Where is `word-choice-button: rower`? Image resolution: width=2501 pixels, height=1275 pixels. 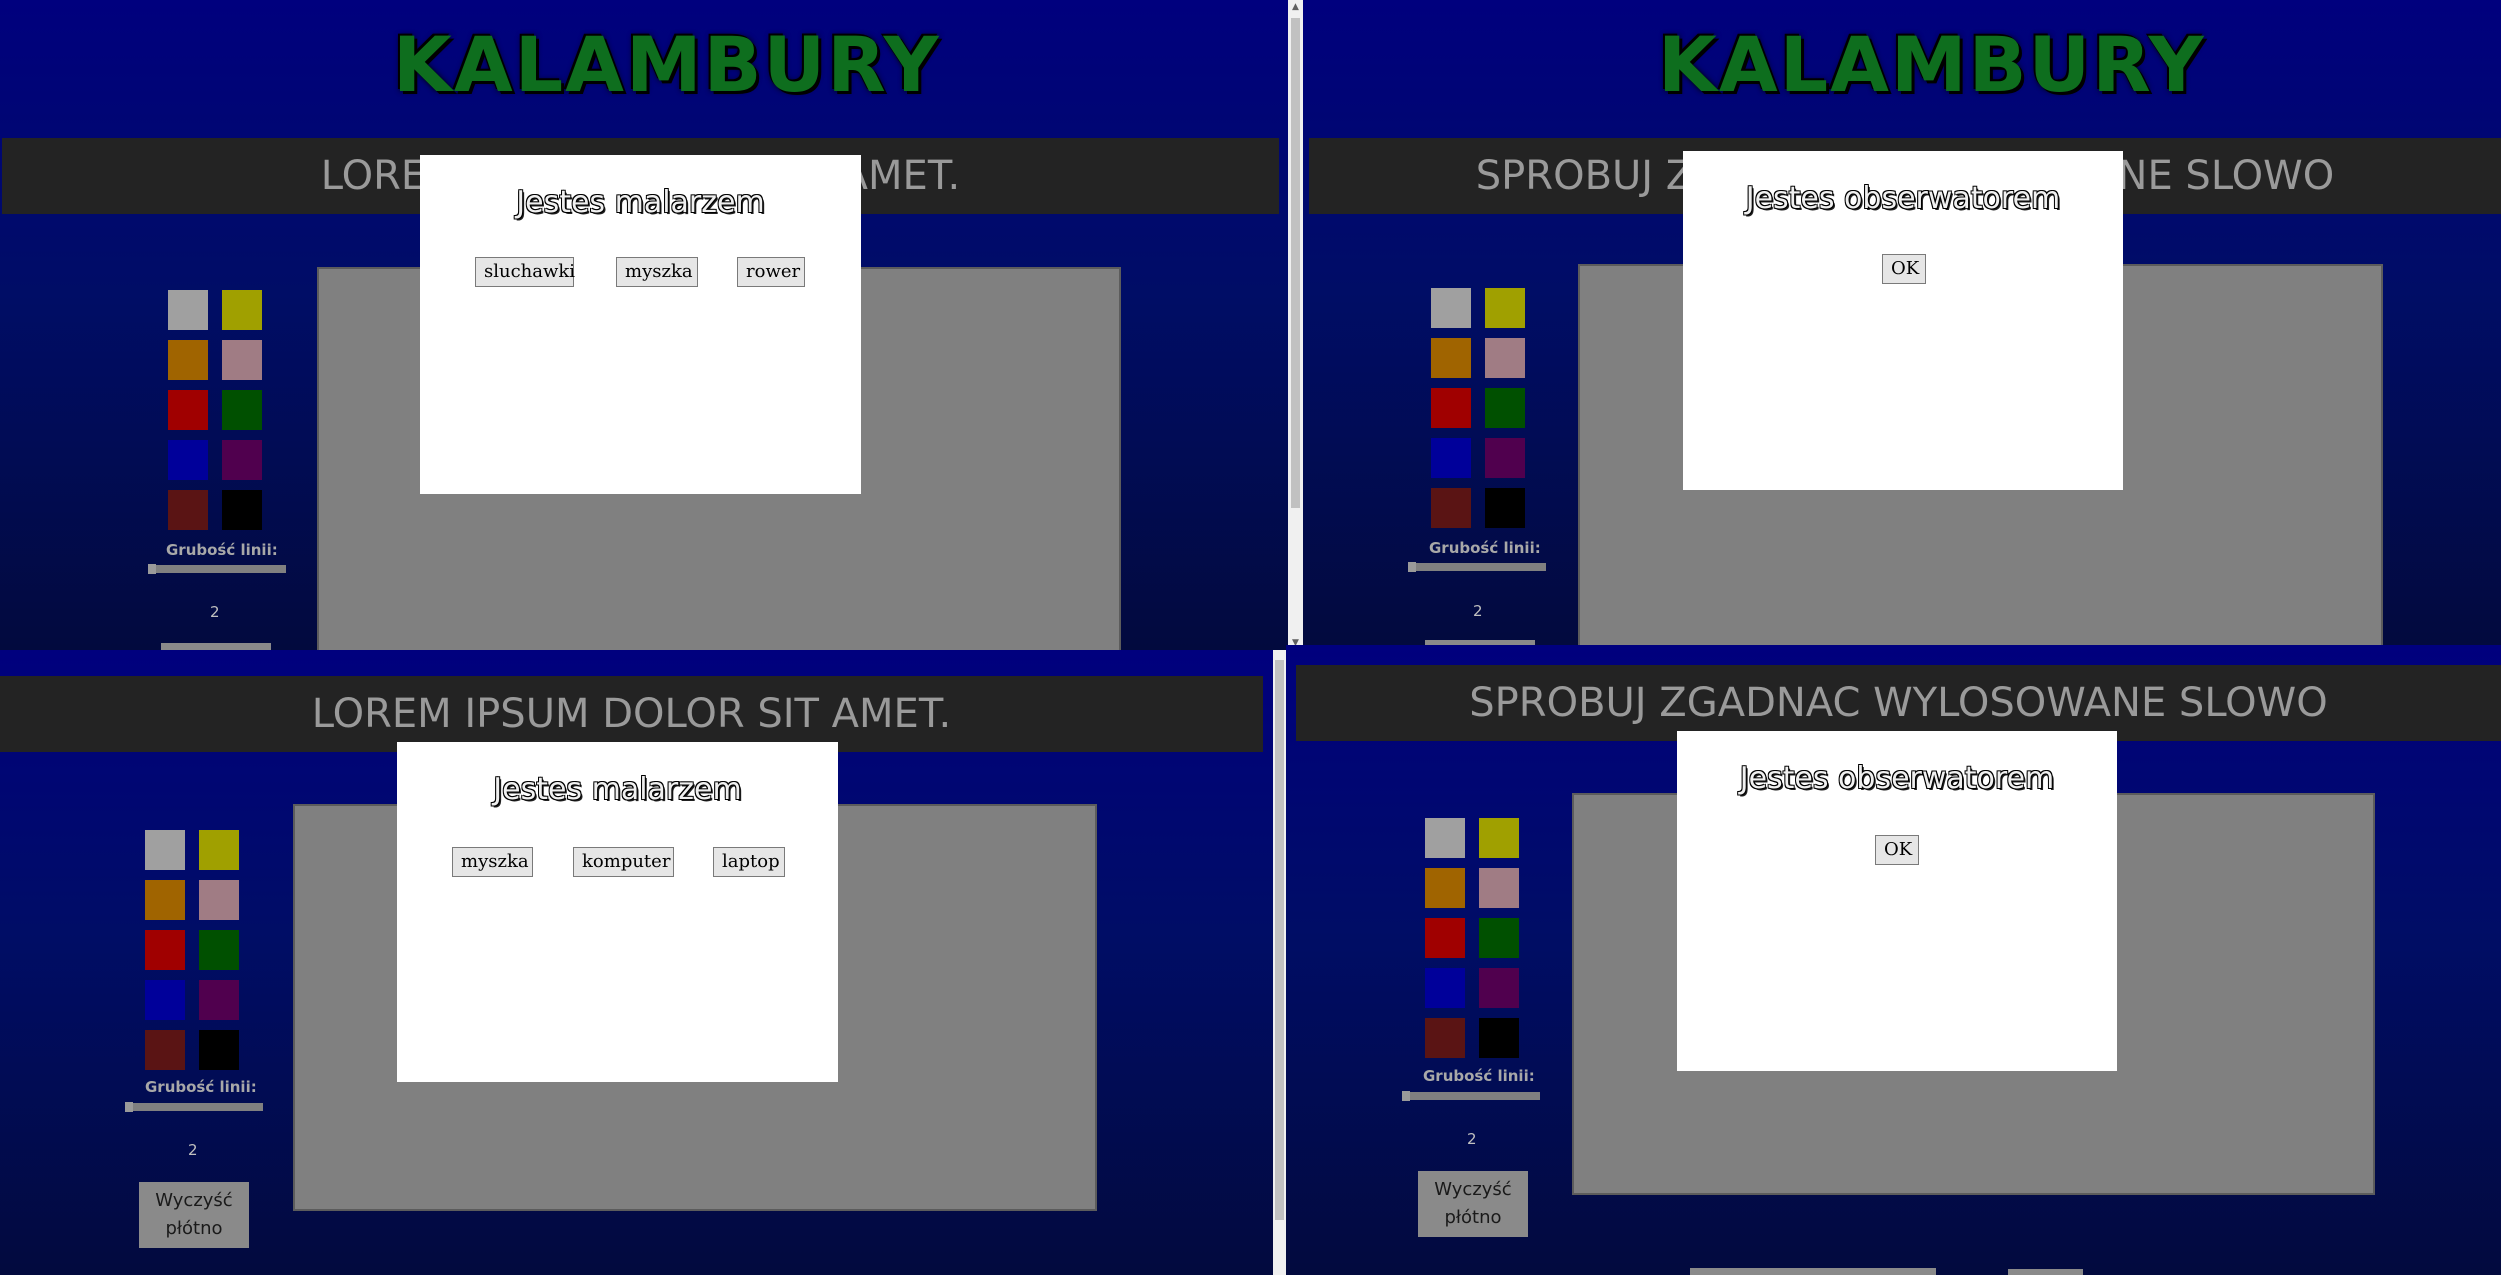
word-choice-button: rower is located at coordinates (771, 272).